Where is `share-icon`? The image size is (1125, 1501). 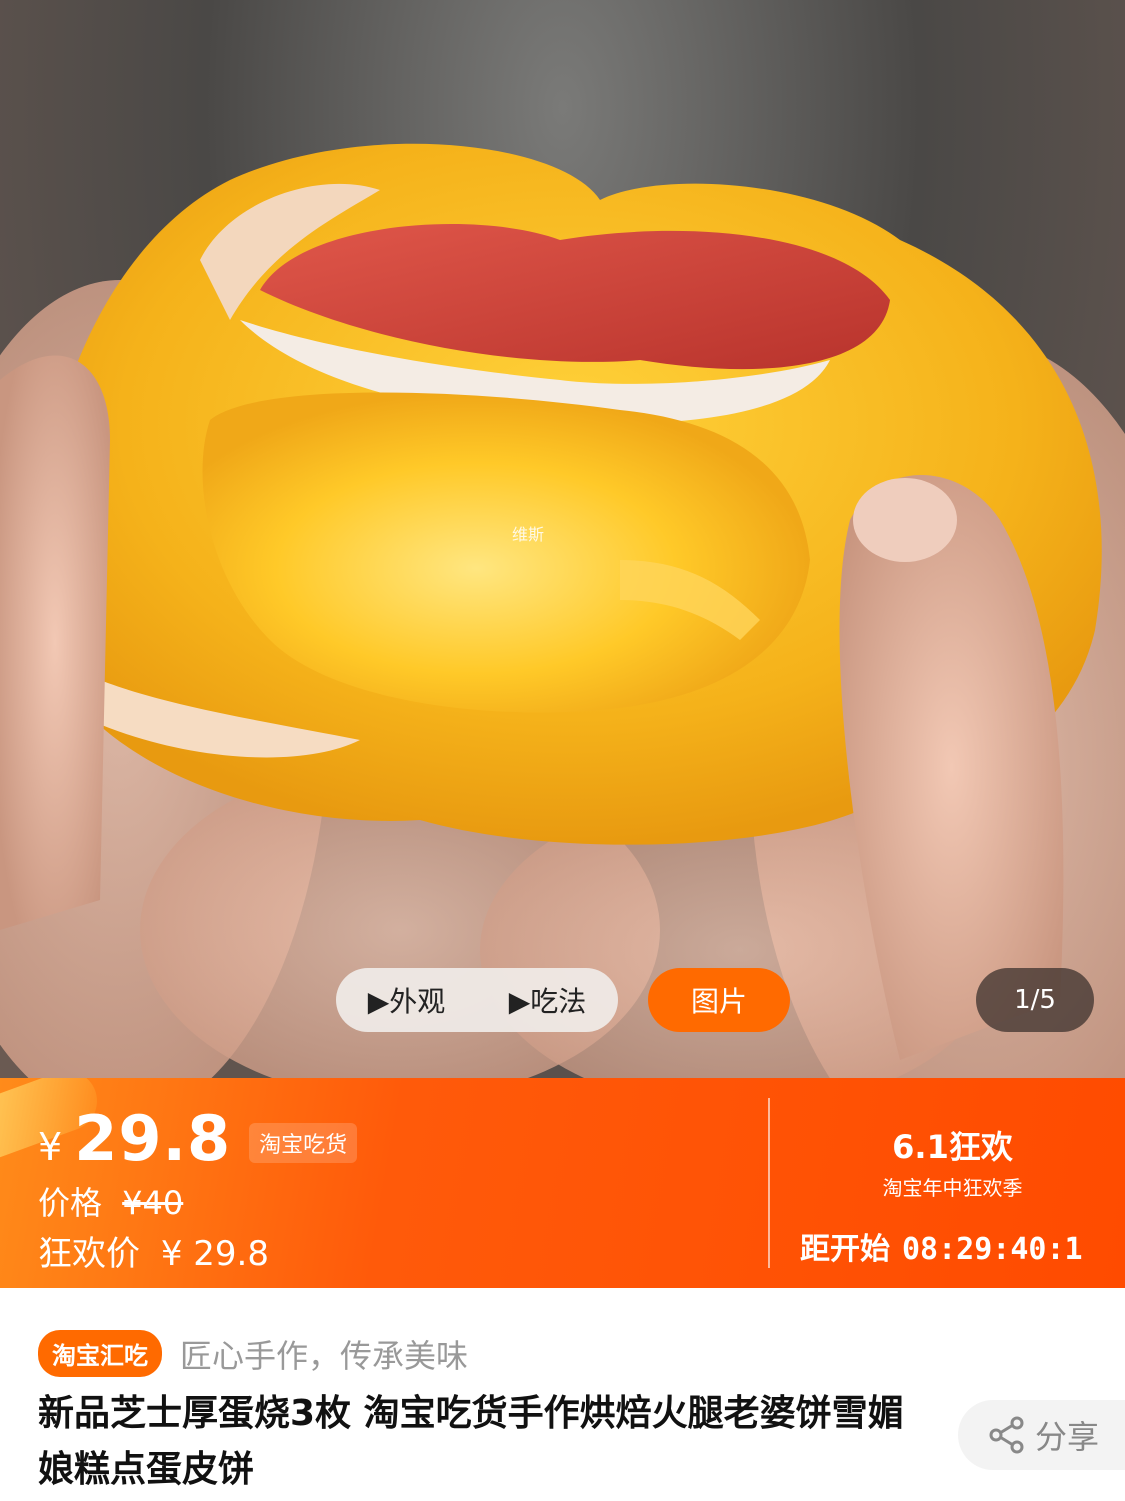 share-icon is located at coordinates (1006, 1435).